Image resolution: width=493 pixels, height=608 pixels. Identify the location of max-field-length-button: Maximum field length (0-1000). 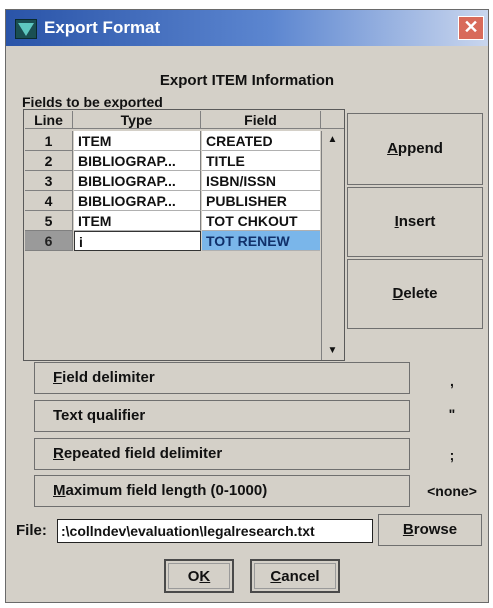
(222, 491).